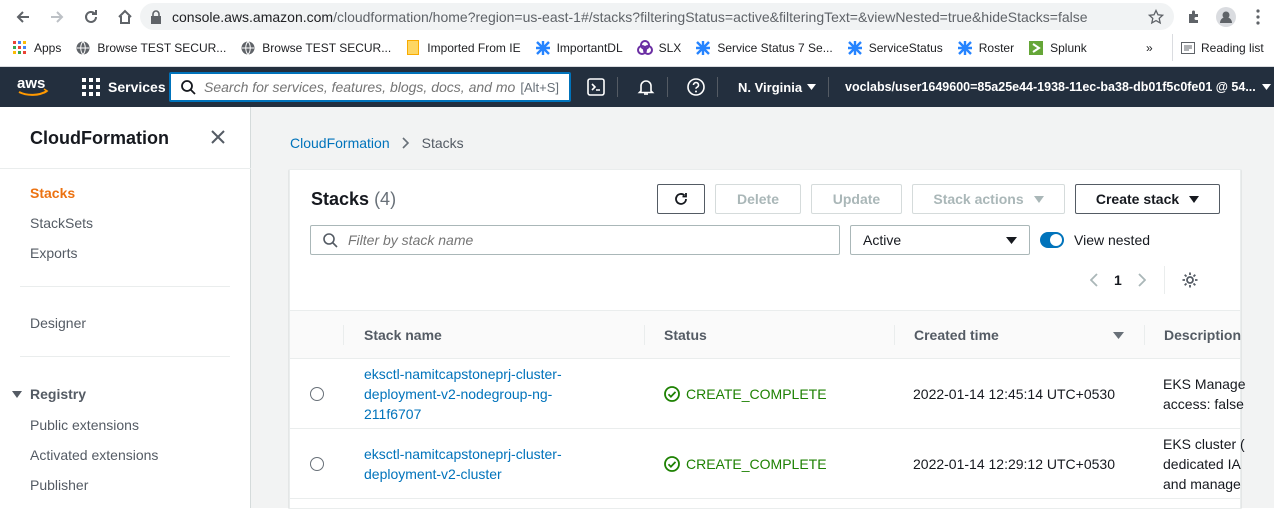 The height and width of the screenshot is (509, 1274). I want to click on column-header-stack-name: Stack name, so click(393, 335).